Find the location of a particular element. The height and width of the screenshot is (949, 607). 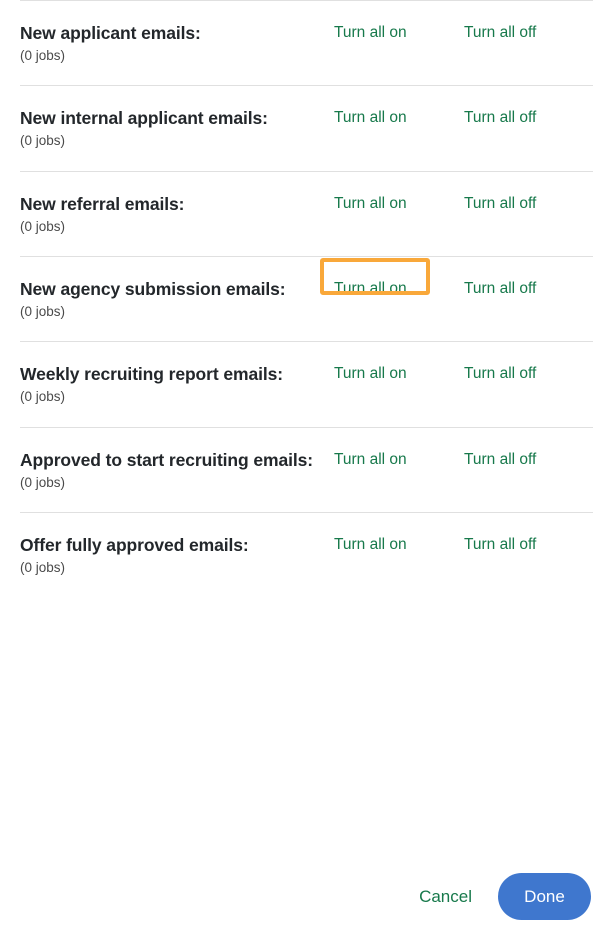

row-label-column: New referral emails: (0 jobs) is located at coordinates (177, 214).